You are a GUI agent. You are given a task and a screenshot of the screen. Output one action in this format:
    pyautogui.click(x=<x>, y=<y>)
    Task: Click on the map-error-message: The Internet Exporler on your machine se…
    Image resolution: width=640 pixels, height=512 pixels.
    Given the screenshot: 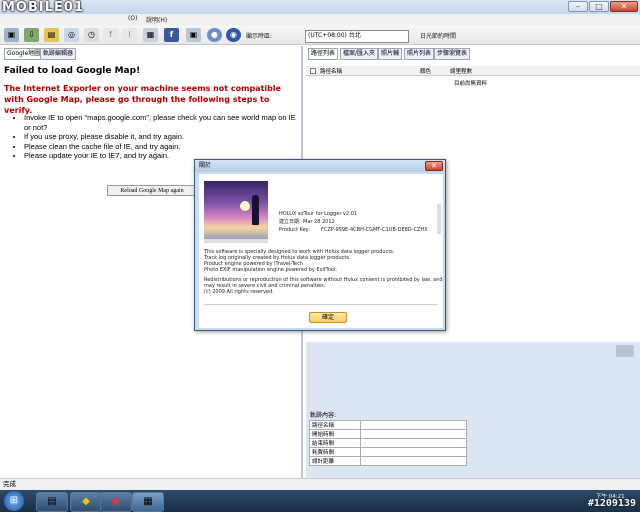 What is the action you would take?
    pyautogui.click(x=143, y=99)
    